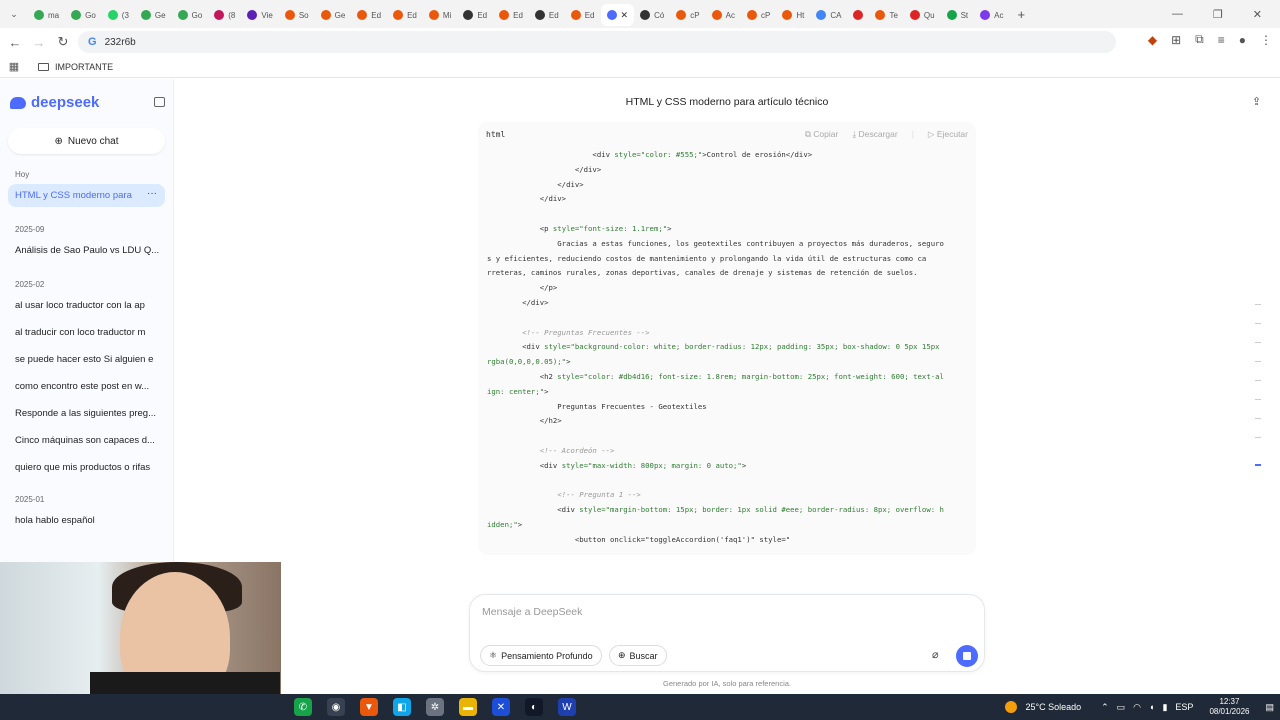  I want to click on profile-icon: ●, so click(1242, 40).